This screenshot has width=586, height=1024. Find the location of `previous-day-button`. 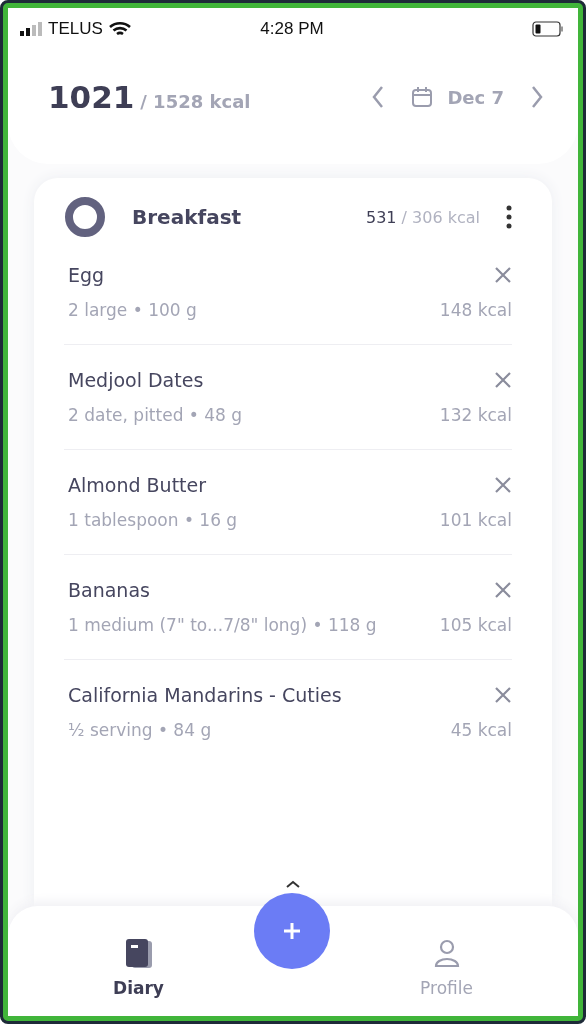

previous-day-button is located at coordinates (378, 97).